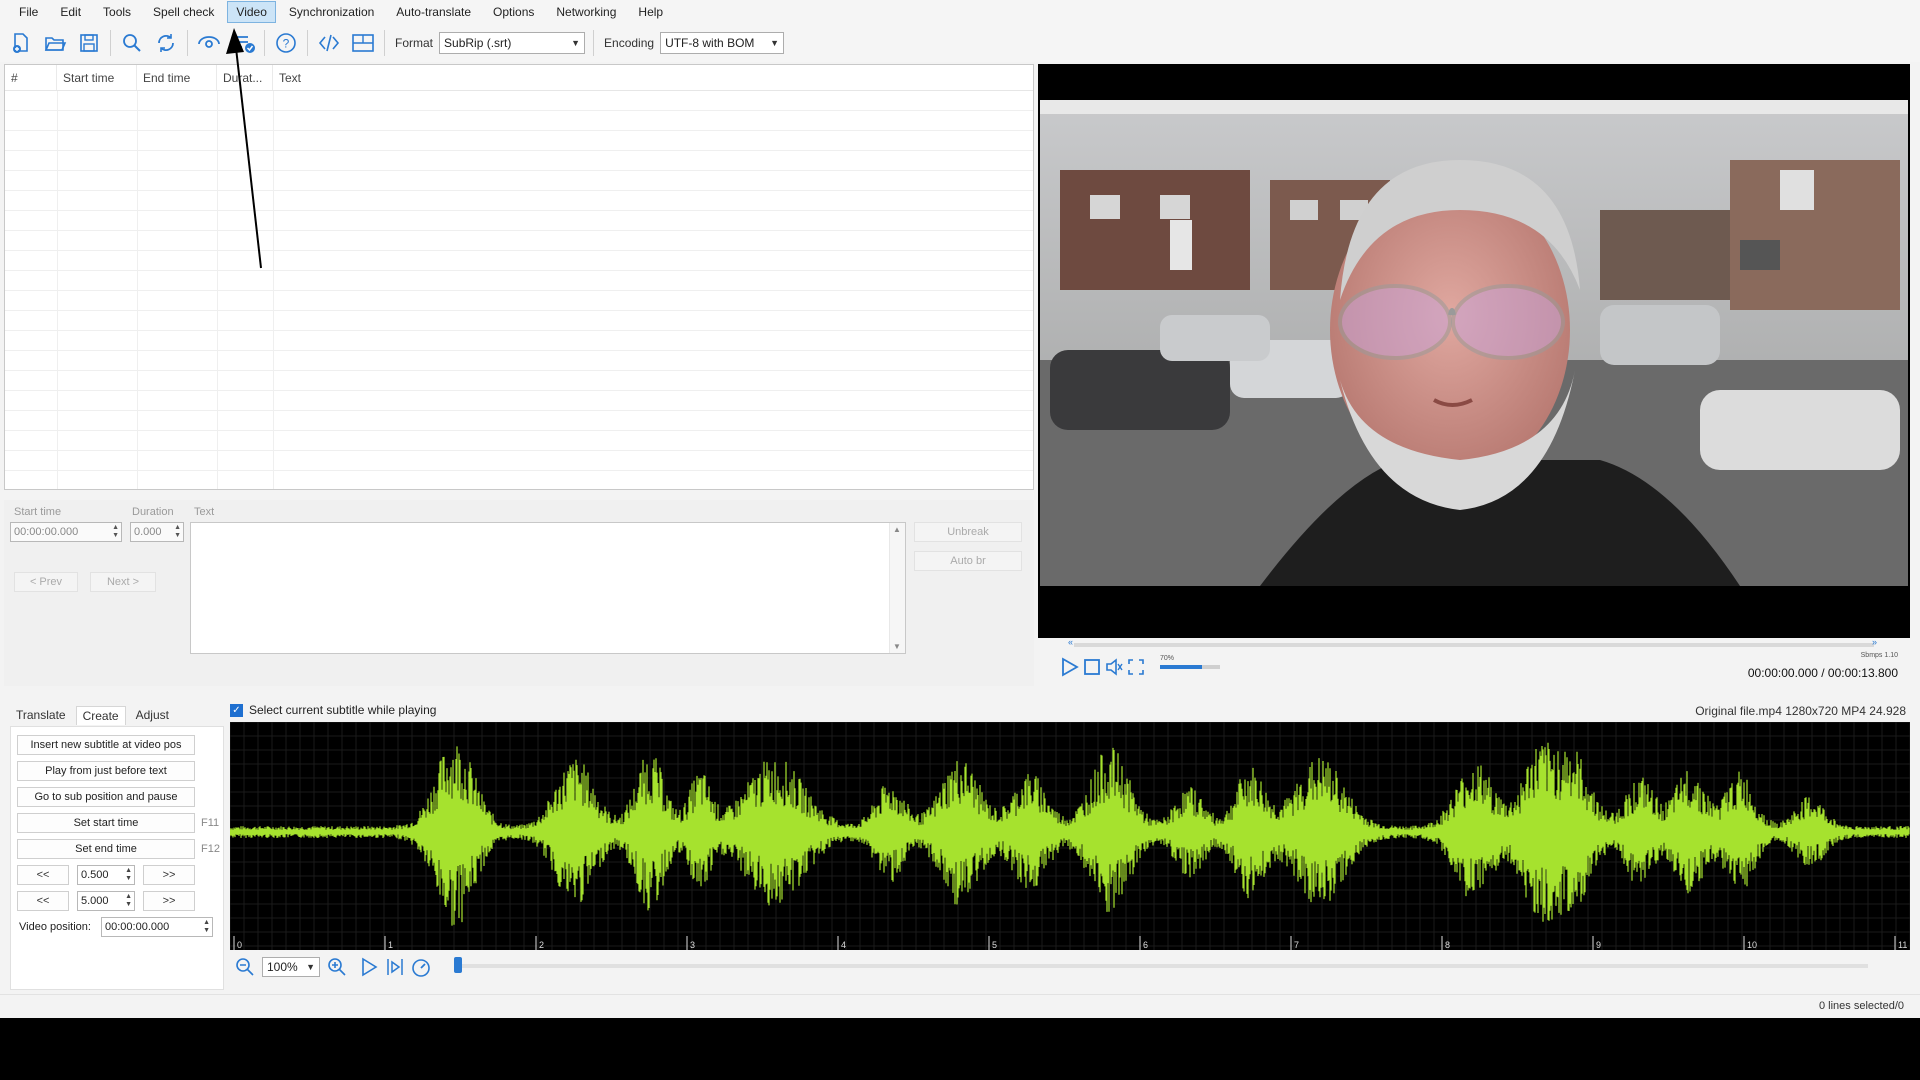  I want to click on open-folder-icon, so click(55, 43).